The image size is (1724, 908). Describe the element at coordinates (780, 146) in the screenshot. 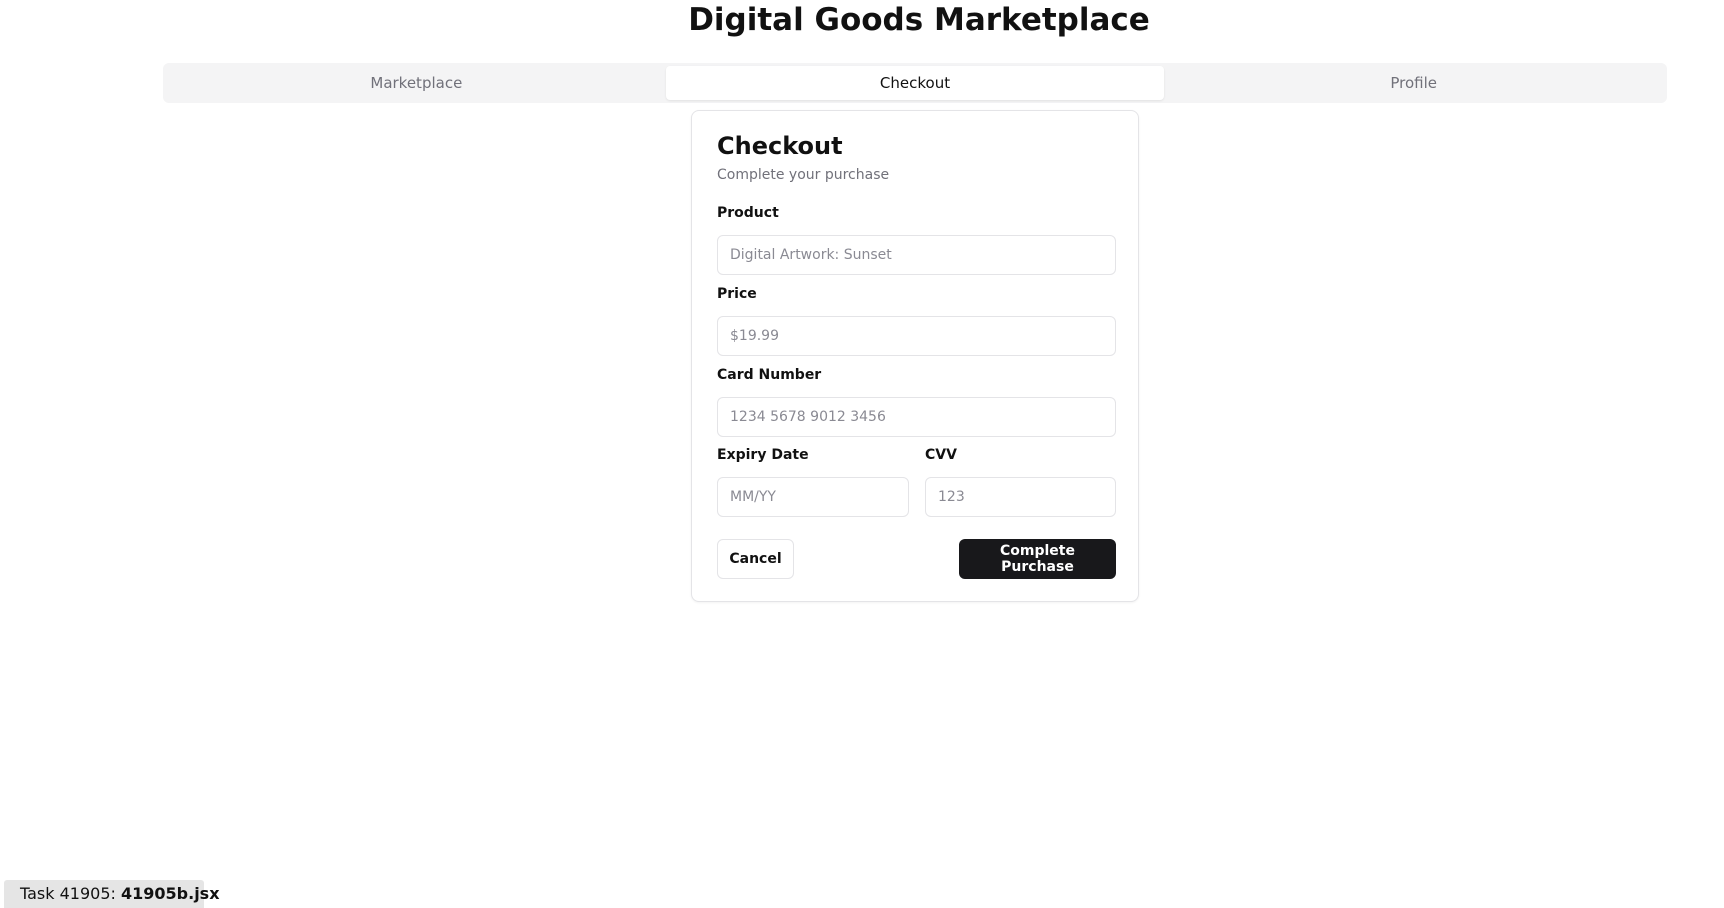

I see `checkout-title: Checkout` at that location.